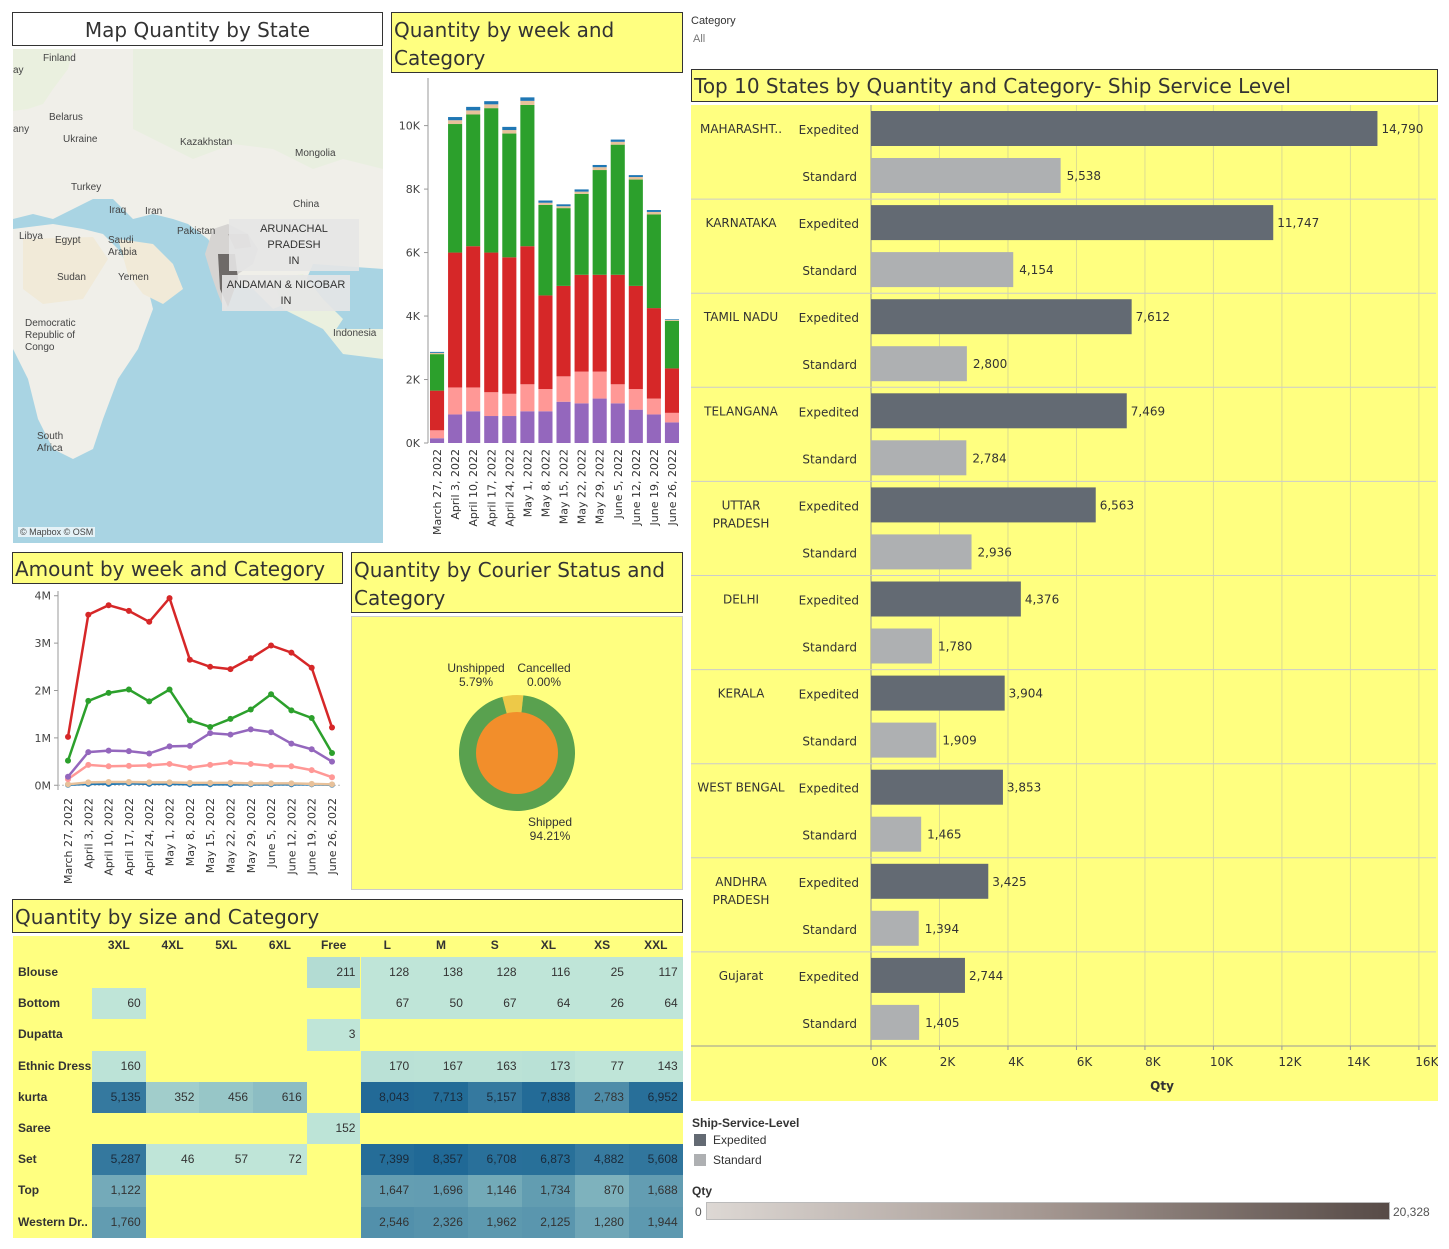 This screenshot has height=1249, width=1449. Describe the element at coordinates (737, 1160) in the screenshot. I see `standard-legend-label: Standard` at that location.